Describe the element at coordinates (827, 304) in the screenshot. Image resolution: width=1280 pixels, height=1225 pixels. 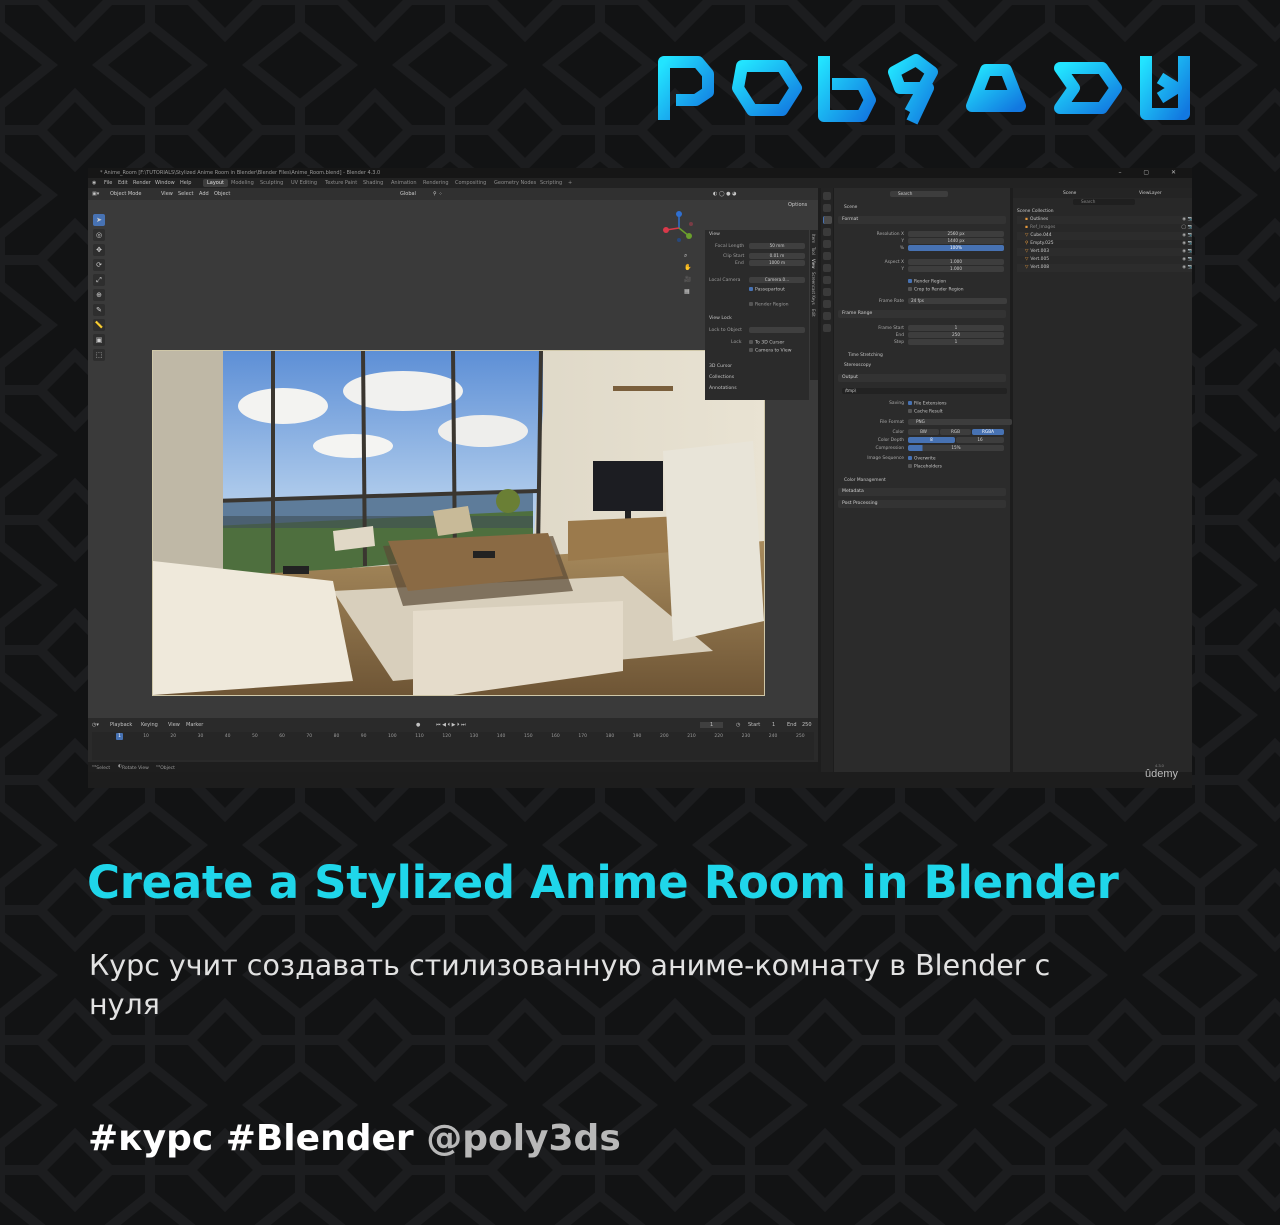
I see `physics-props-icon` at that location.